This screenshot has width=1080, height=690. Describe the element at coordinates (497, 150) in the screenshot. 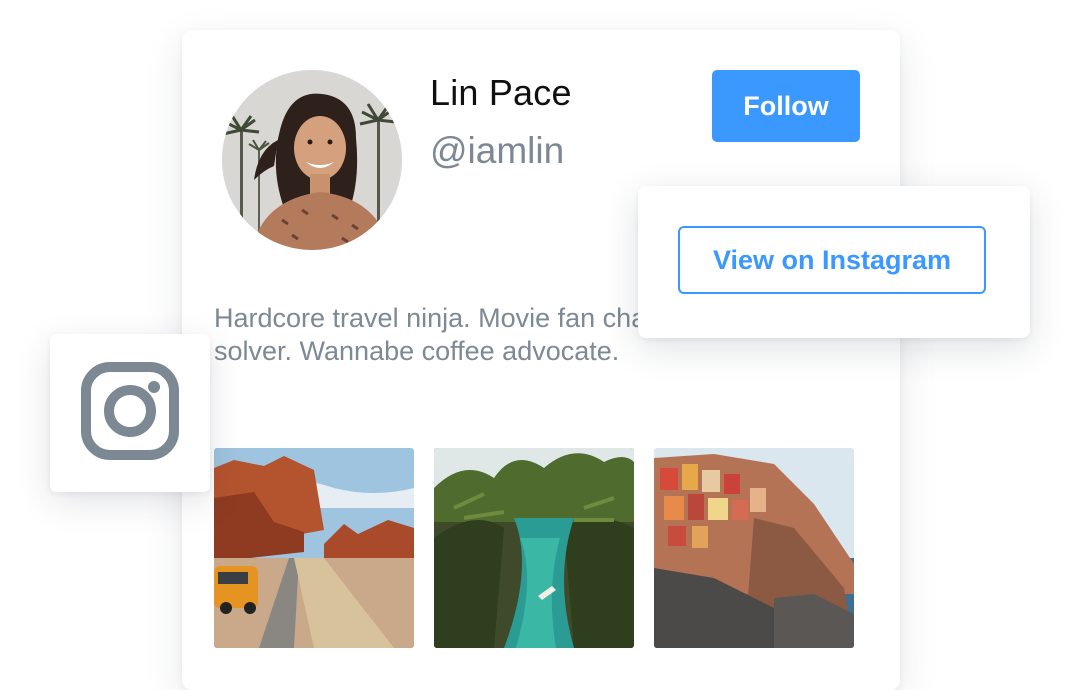

I see `profile-handle: @iamlin` at that location.